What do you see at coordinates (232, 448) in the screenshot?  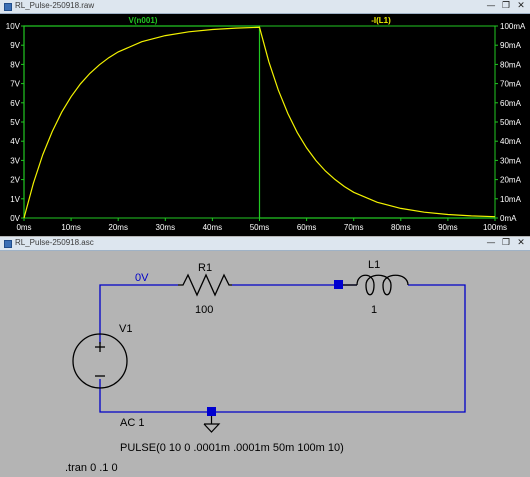 I see `v1-pulse: PULSE(0 10 0 .0001m .0001m 50m 100m 10)` at bounding box center [232, 448].